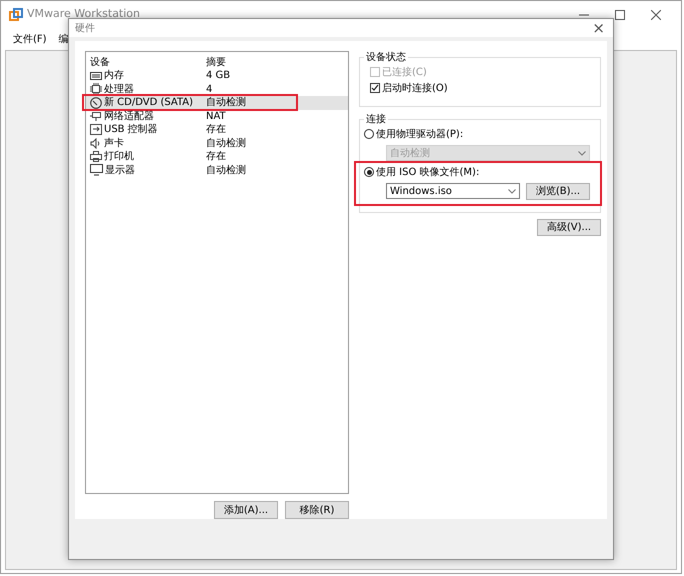  I want to click on device-row: 打印机 存在, so click(217, 157).